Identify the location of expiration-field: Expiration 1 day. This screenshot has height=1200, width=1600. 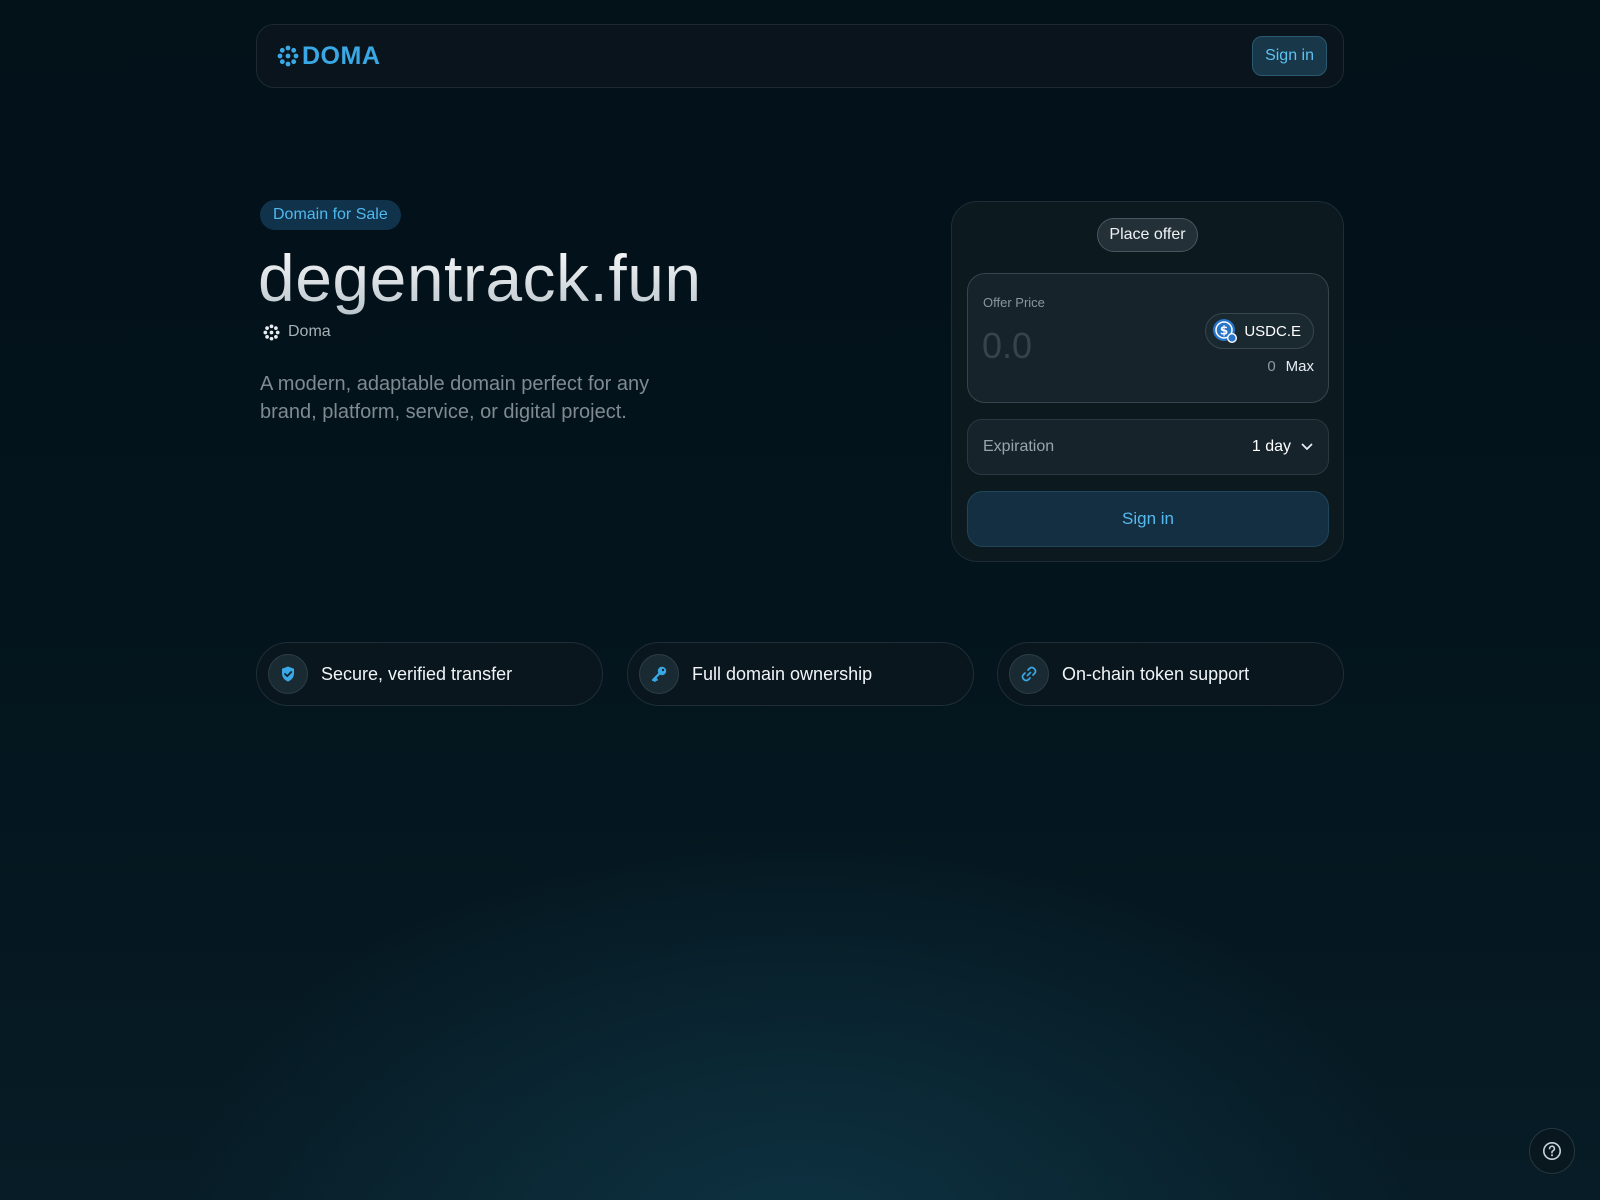
(1148, 447).